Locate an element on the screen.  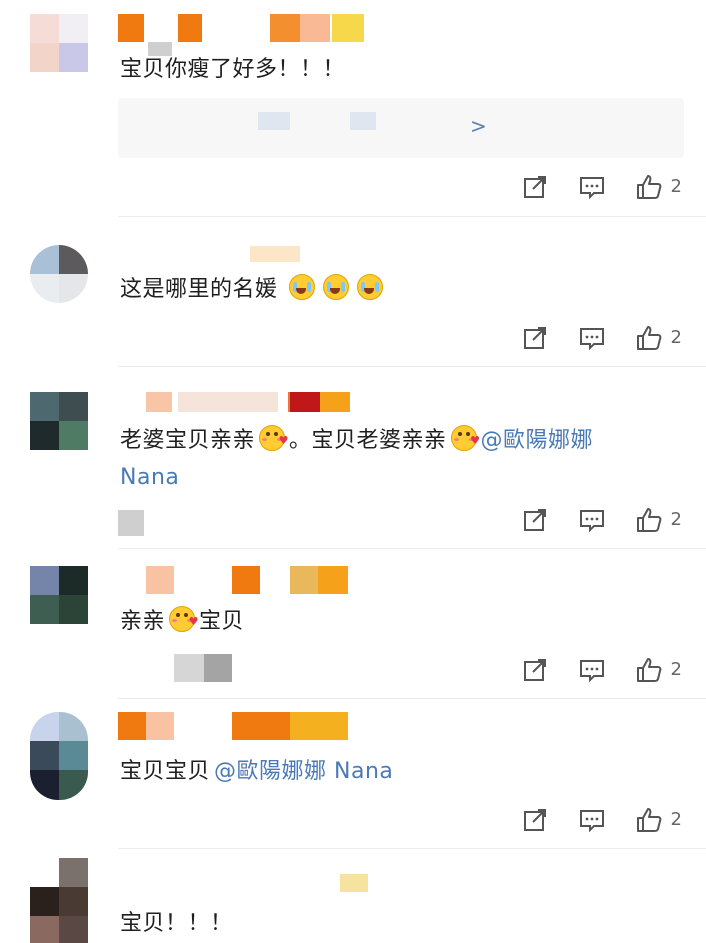
comment-text: 宝贝你瘦了好多！！！ is located at coordinates (233, 69).